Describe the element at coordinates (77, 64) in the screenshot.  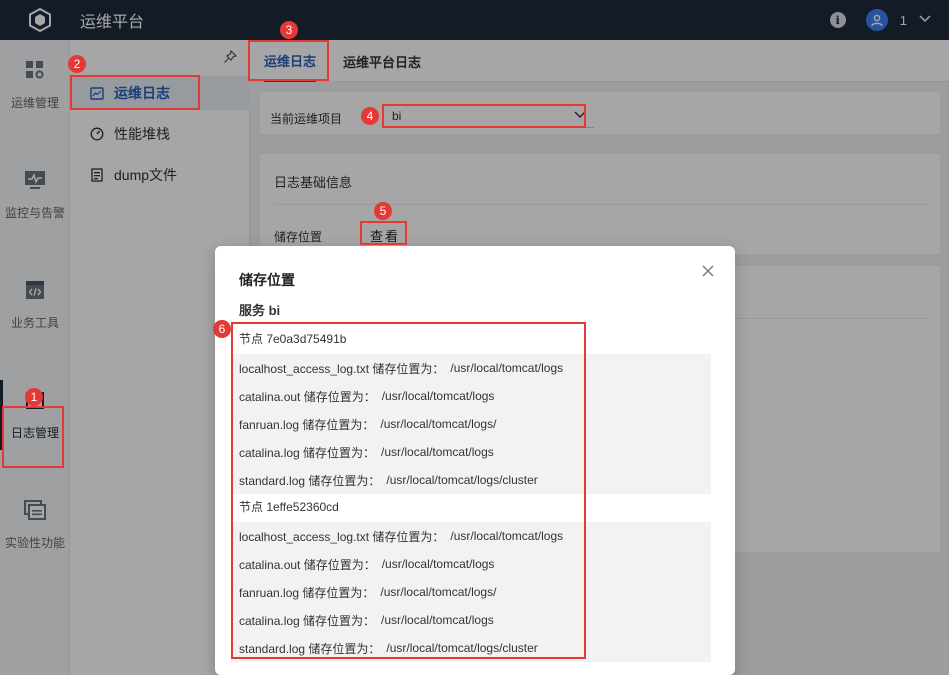
I see `annotation-number: 2` at that location.